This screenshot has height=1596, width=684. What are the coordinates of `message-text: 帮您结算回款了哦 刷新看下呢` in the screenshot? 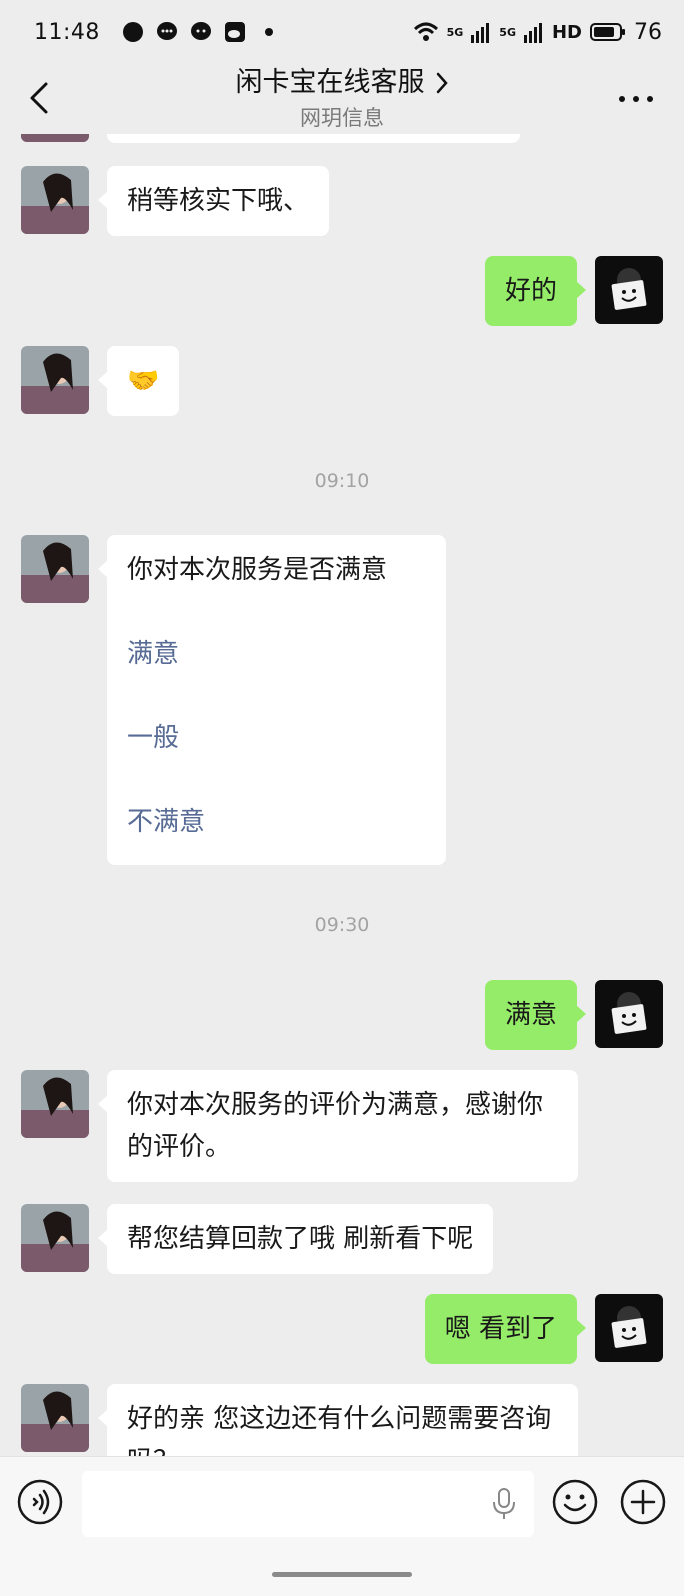 It's located at (300, 1239).